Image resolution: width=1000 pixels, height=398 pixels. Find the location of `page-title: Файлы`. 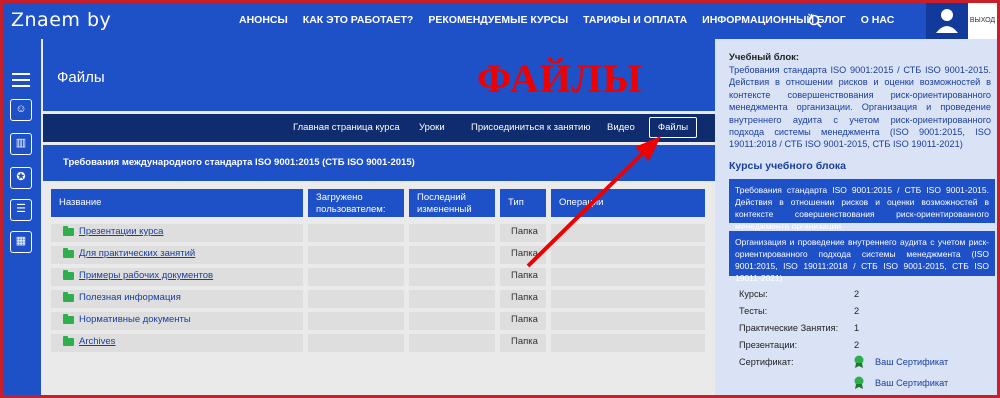

page-title: Файлы is located at coordinates (81, 77).